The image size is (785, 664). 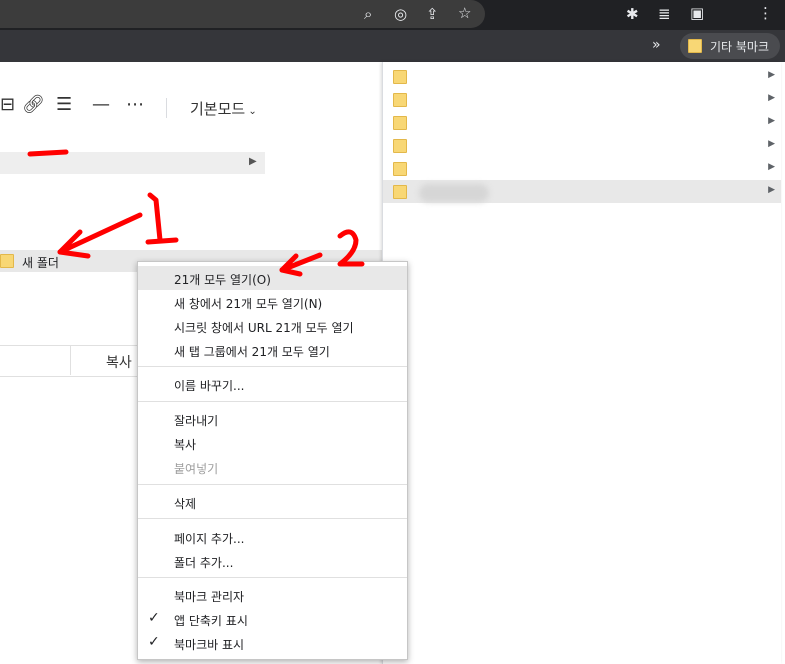 I want to click on menu-cut: 잘라내기, so click(x=272, y=419).